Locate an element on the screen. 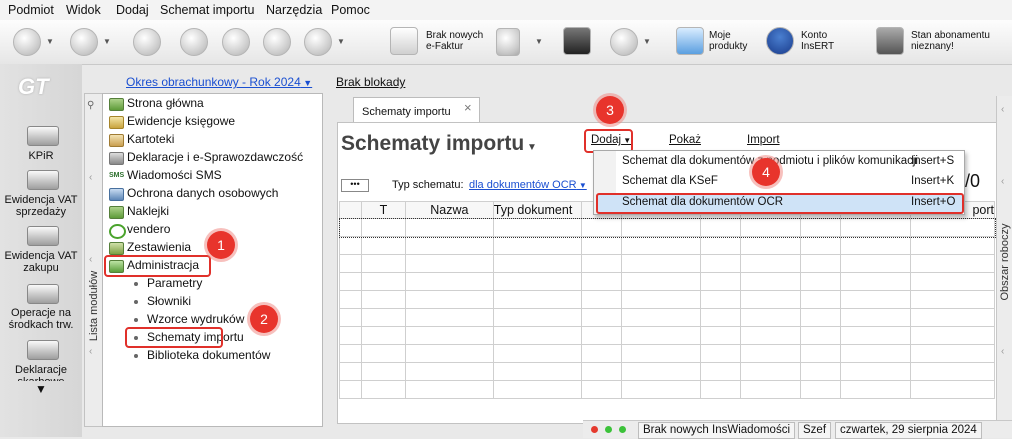  submodule-document-library: Biblioteka dokumentów is located at coordinates (208, 355).